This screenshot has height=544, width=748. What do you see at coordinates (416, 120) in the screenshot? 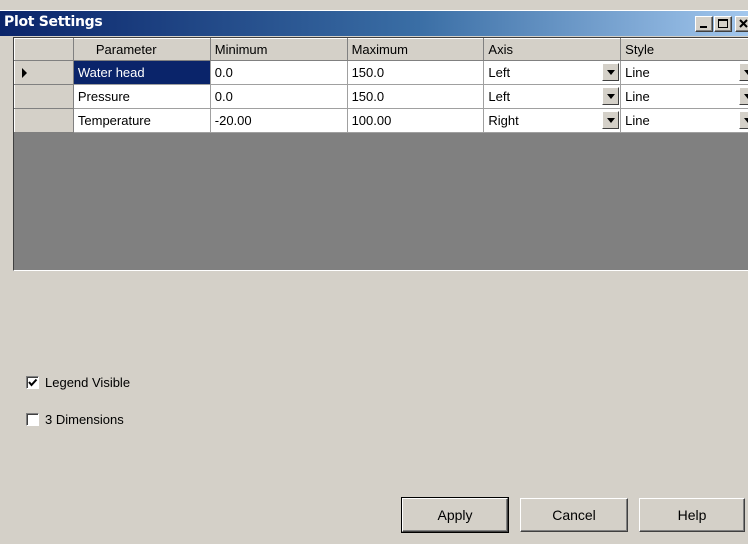
I see `cell-maximum: 100.00` at bounding box center [416, 120].